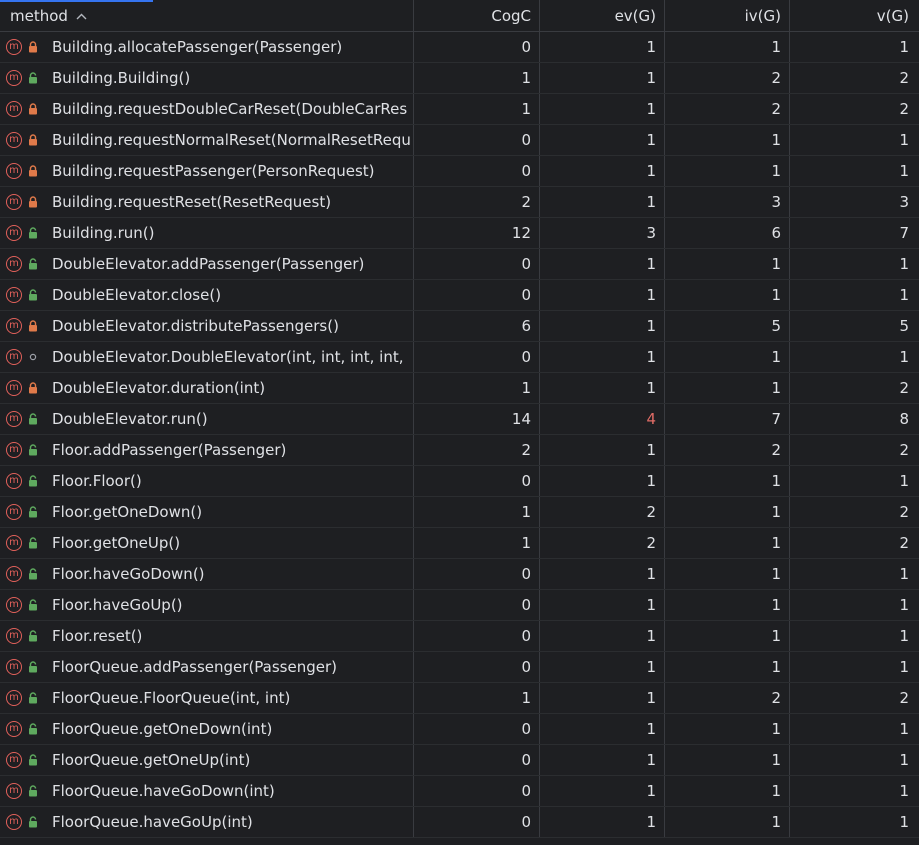 The image size is (919, 845). Describe the element at coordinates (207, 574) in the screenshot. I see `method-cell: m Floor.haveGoDown()` at that location.